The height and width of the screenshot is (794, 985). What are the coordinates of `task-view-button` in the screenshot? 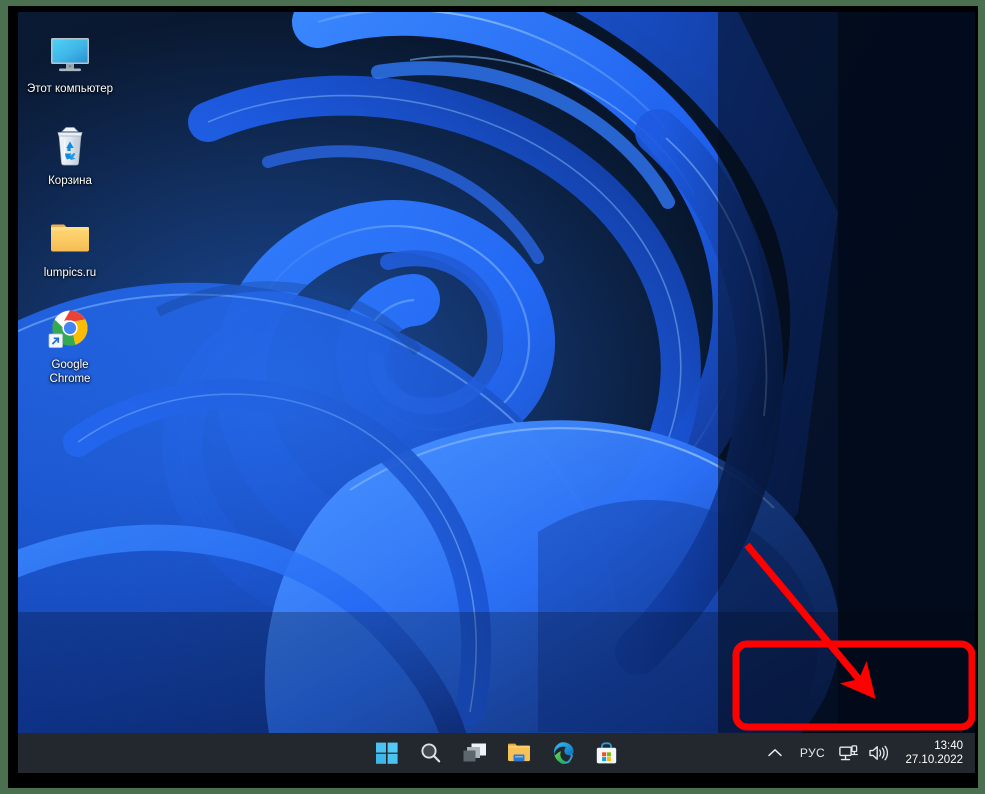 It's located at (475, 753).